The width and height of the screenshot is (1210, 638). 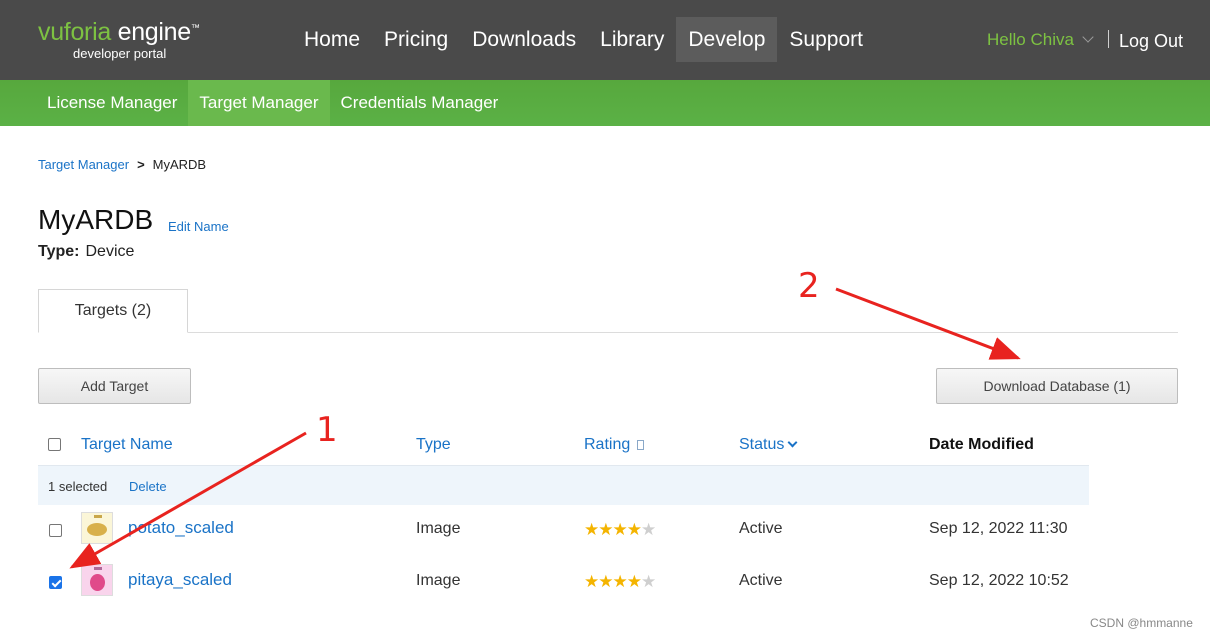 What do you see at coordinates (1141, 623) in the screenshot?
I see `watermark: CSDN @hmmanne` at bounding box center [1141, 623].